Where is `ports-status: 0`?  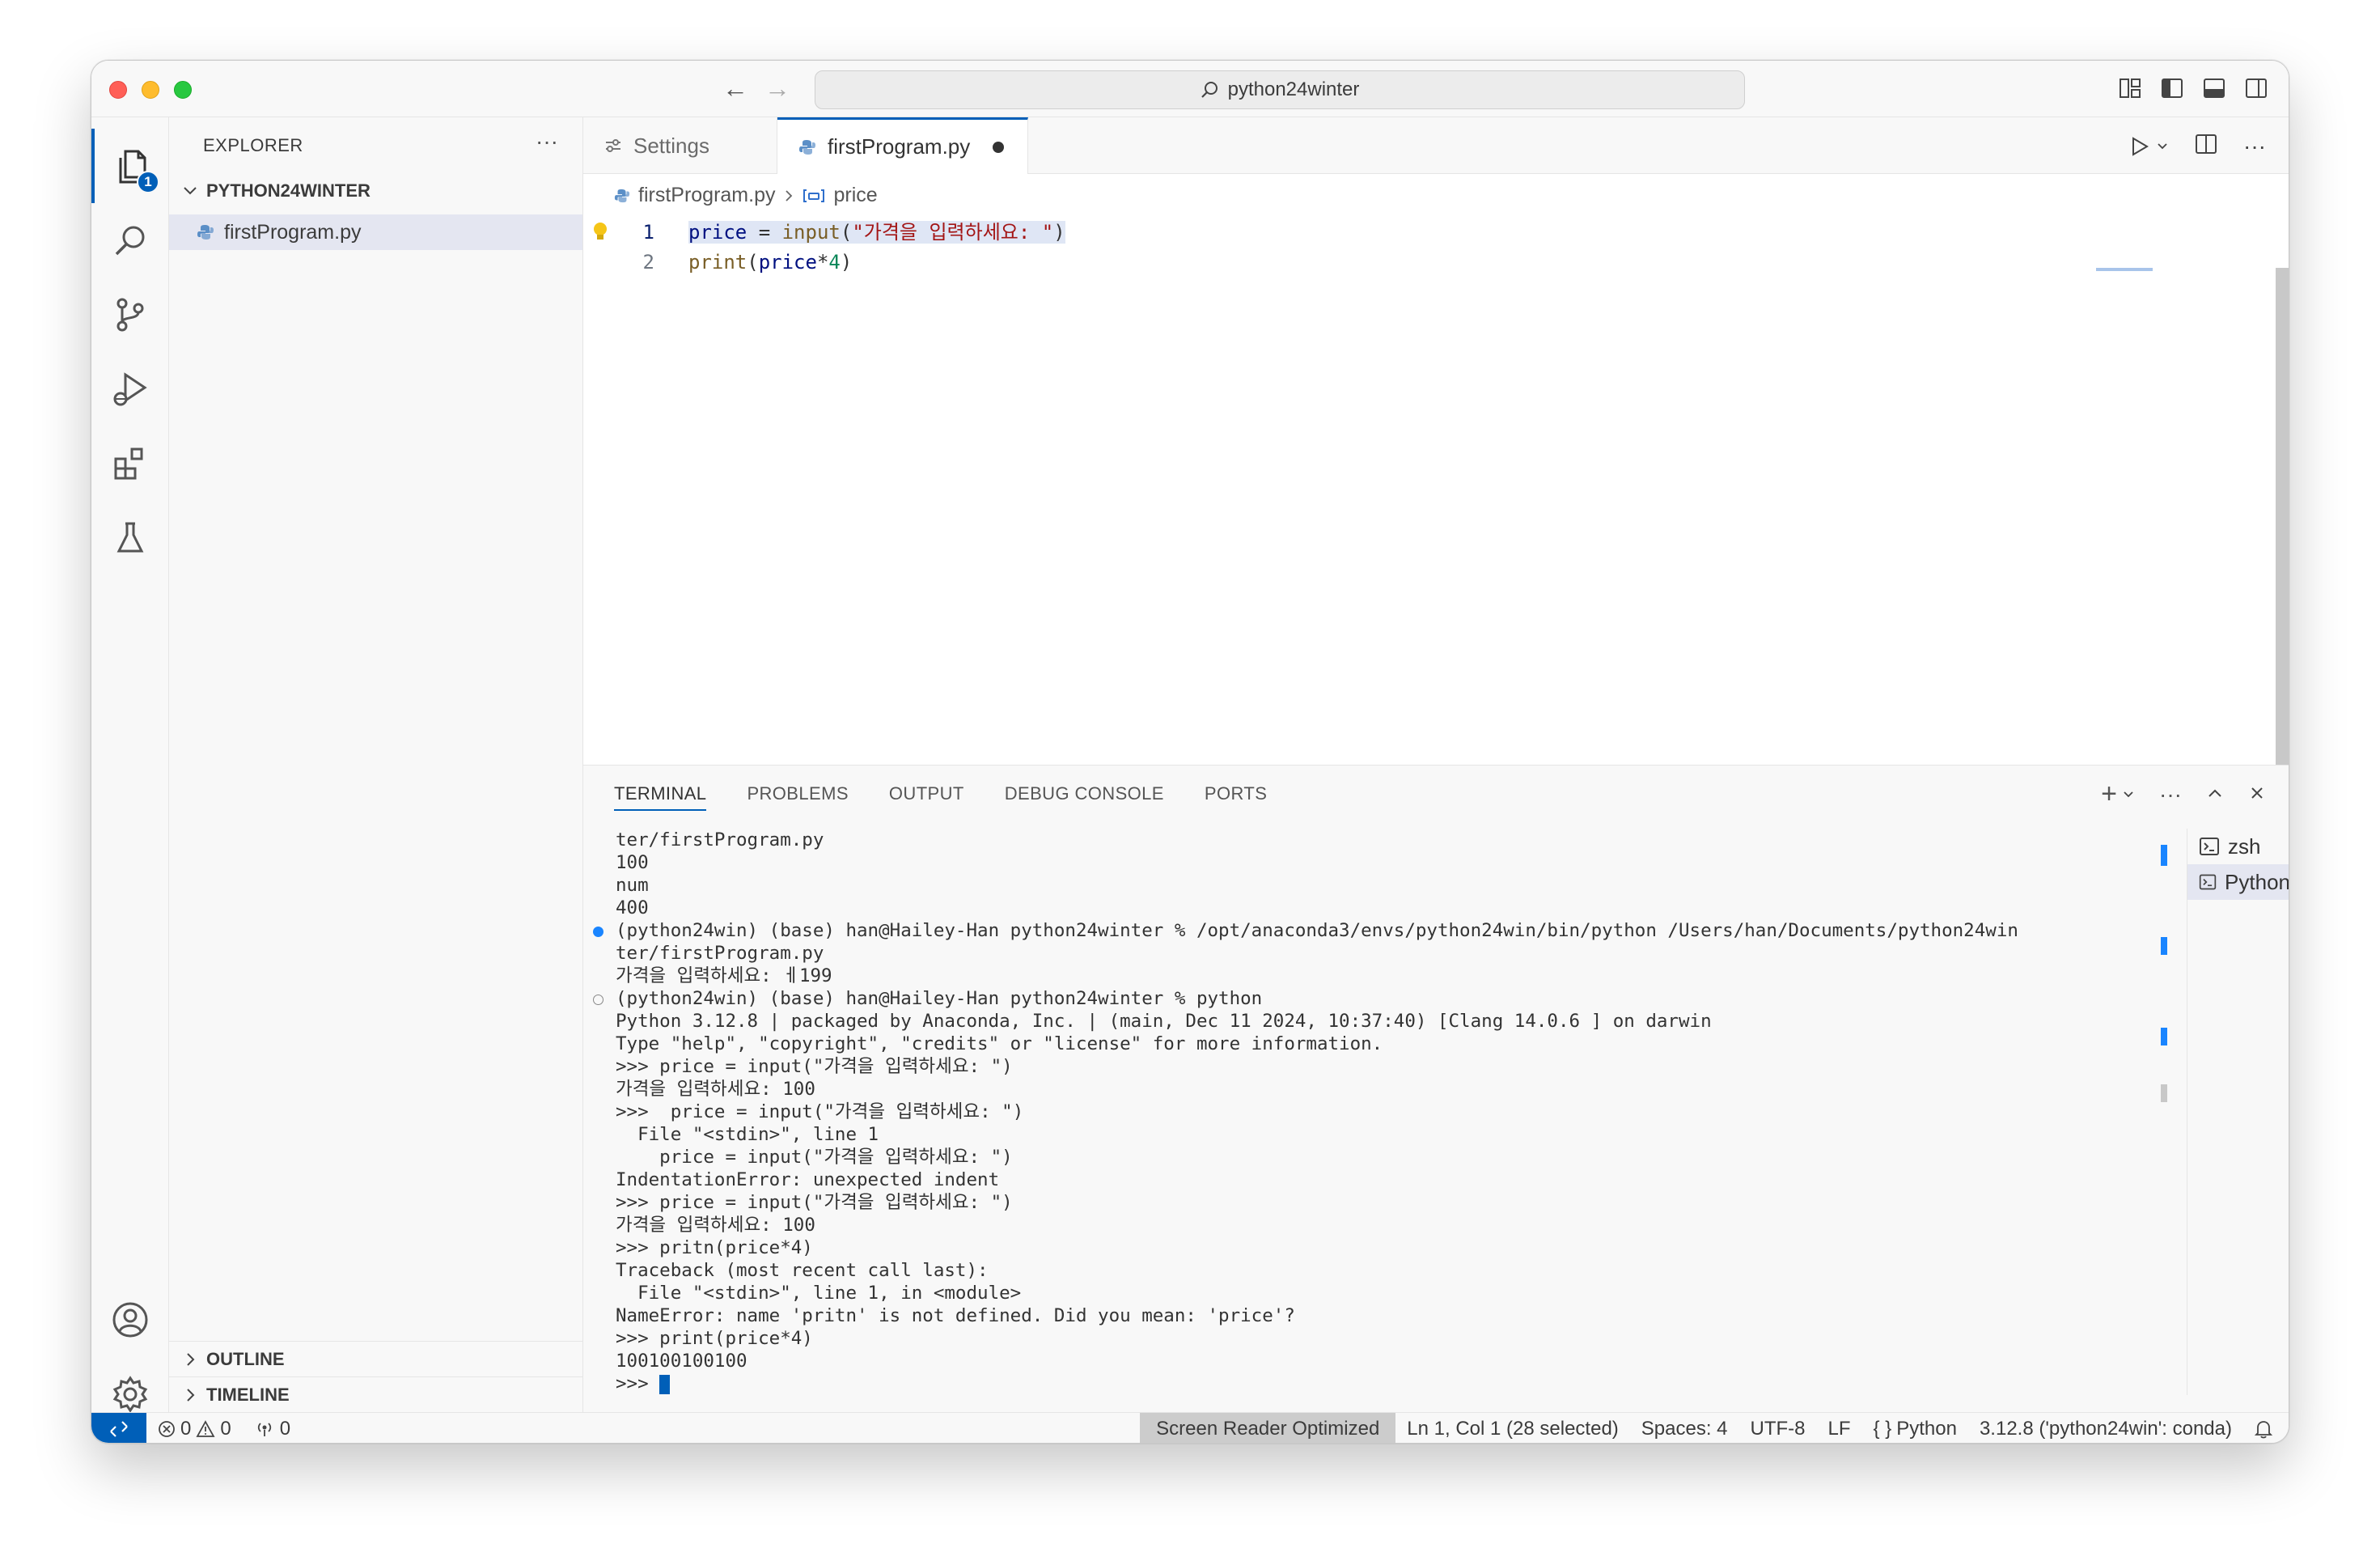
ports-status: 0 is located at coordinates (272, 1428).